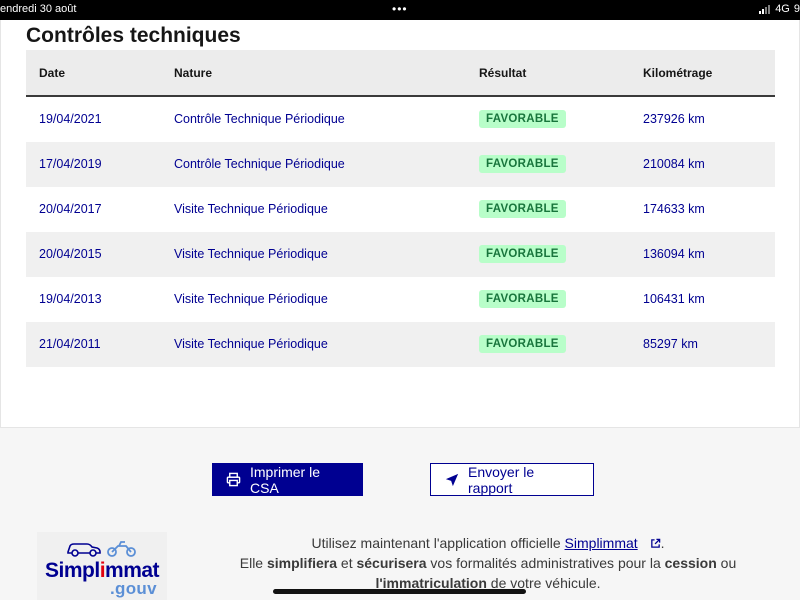 The image size is (800, 600). Describe the element at coordinates (233, 479) in the screenshot. I see `printer-icon` at that location.